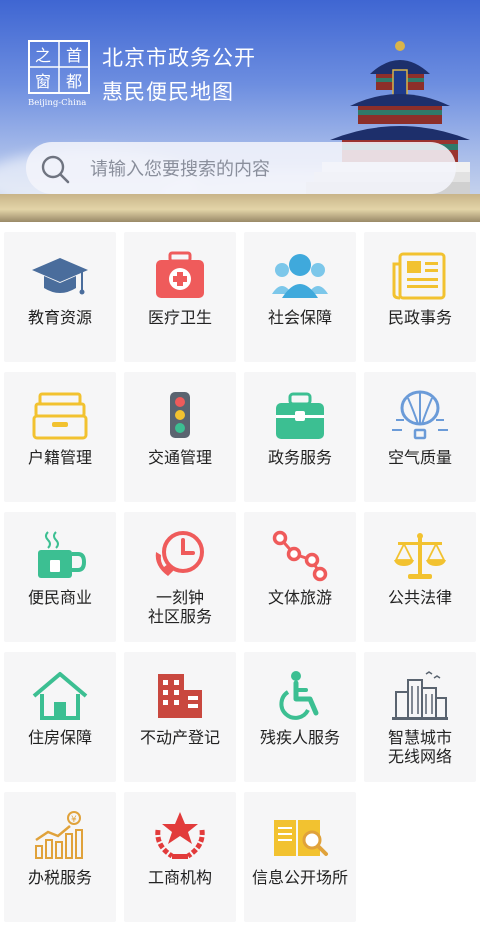  Describe the element at coordinates (420, 415) in the screenshot. I see `balloon-icon` at that location.